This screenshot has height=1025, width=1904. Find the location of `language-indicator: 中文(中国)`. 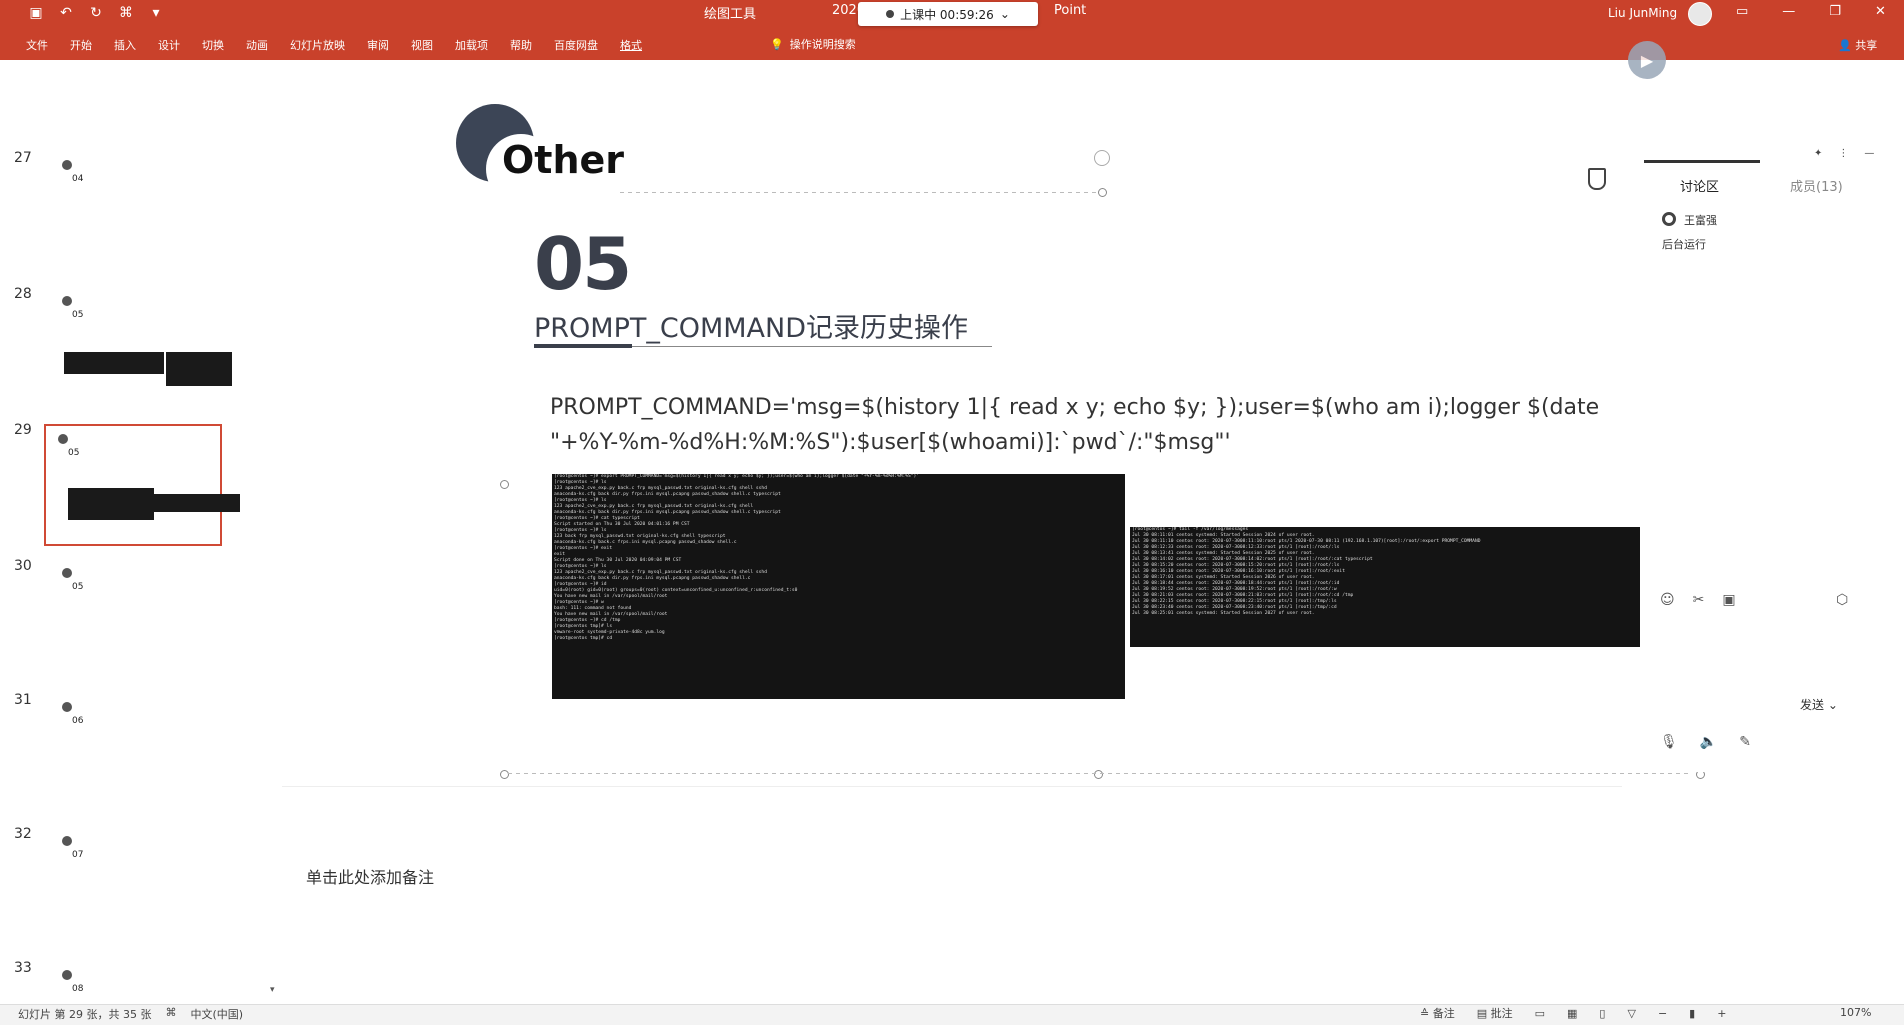

language-indicator: 中文(中国) is located at coordinates (216, 1014).